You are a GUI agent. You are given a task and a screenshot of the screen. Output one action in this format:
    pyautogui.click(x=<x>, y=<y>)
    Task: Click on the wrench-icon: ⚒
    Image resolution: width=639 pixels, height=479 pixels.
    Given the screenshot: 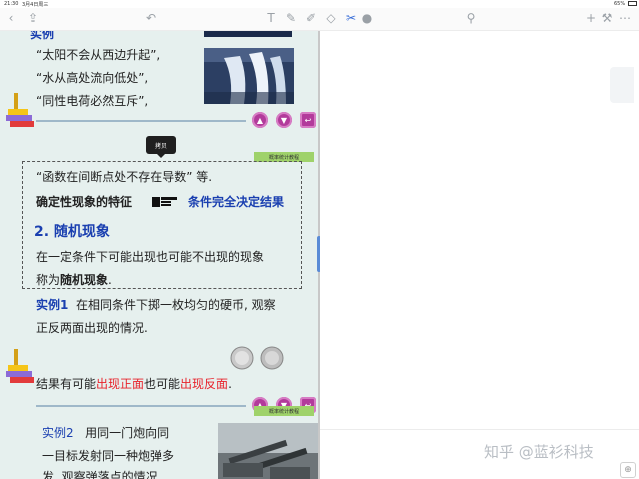 What is the action you would take?
    pyautogui.click(x=607, y=18)
    